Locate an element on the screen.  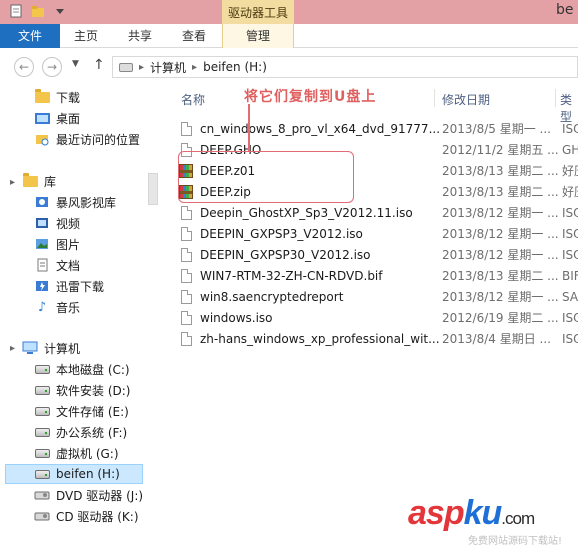
nav-item-downloads: 下载 is located at coordinates (57, 97).